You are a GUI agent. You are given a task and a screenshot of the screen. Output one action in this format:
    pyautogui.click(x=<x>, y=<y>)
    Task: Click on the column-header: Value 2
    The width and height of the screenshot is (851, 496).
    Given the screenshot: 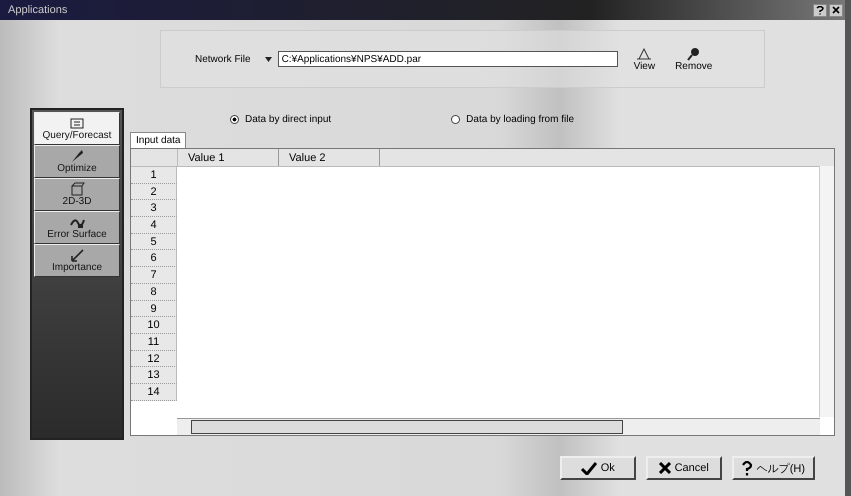 What is the action you would take?
    pyautogui.click(x=329, y=157)
    